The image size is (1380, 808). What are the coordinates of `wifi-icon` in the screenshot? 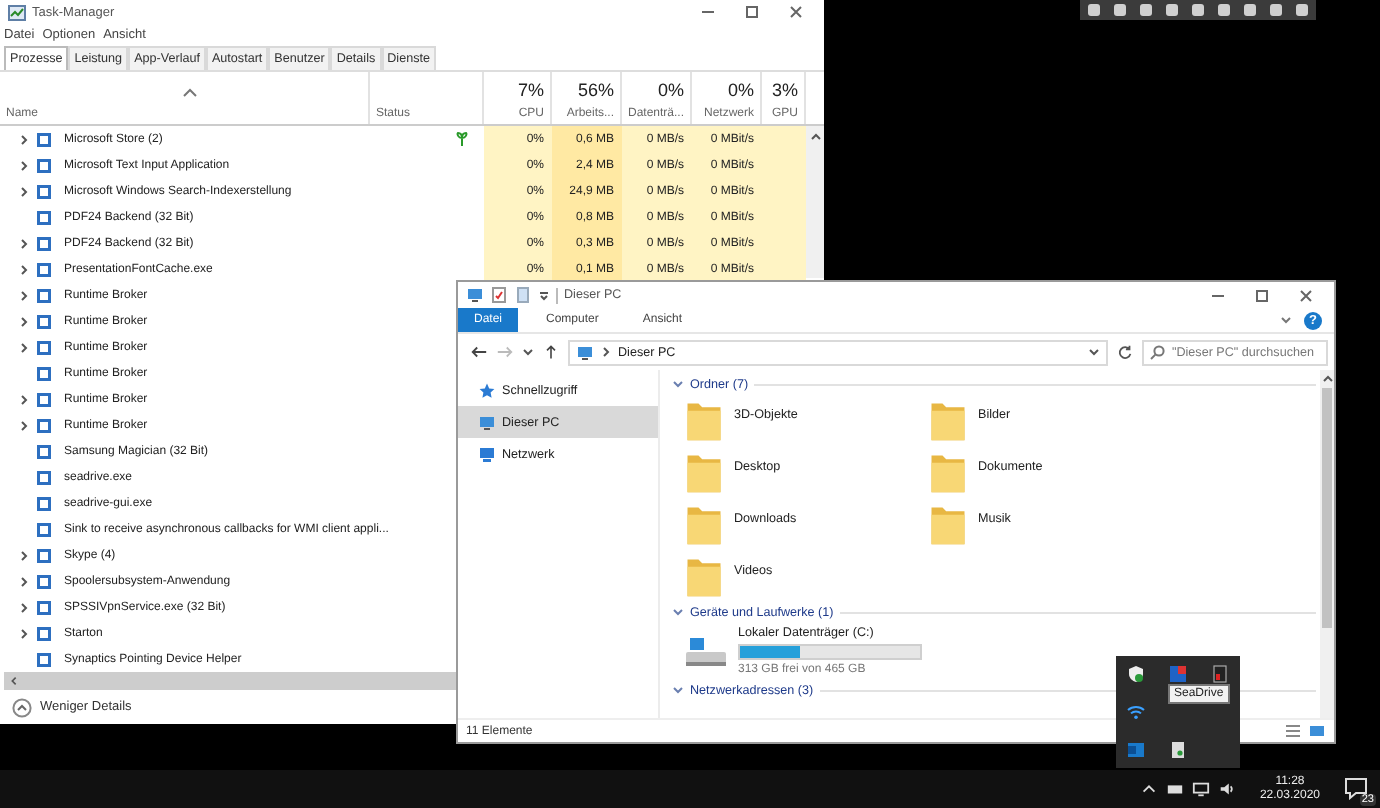 It's located at (1136, 711).